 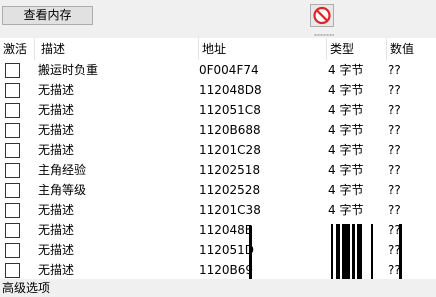 I want to click on table-row: 无描述 112048D8 4 字节 ??, so click(x=218, y=90).